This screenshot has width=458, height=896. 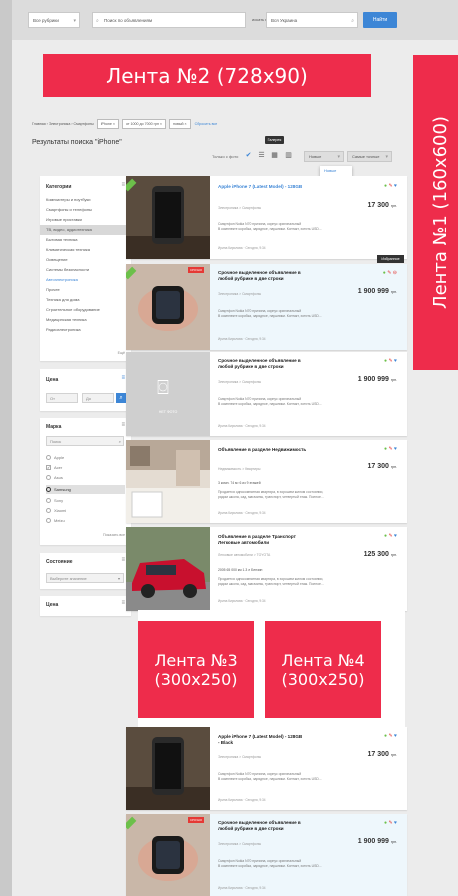 What do you see at coordinates (85, 210) in the screenshot?
I see `category-item: Смартфоны и телефоны` at bounding box center [85, 210].